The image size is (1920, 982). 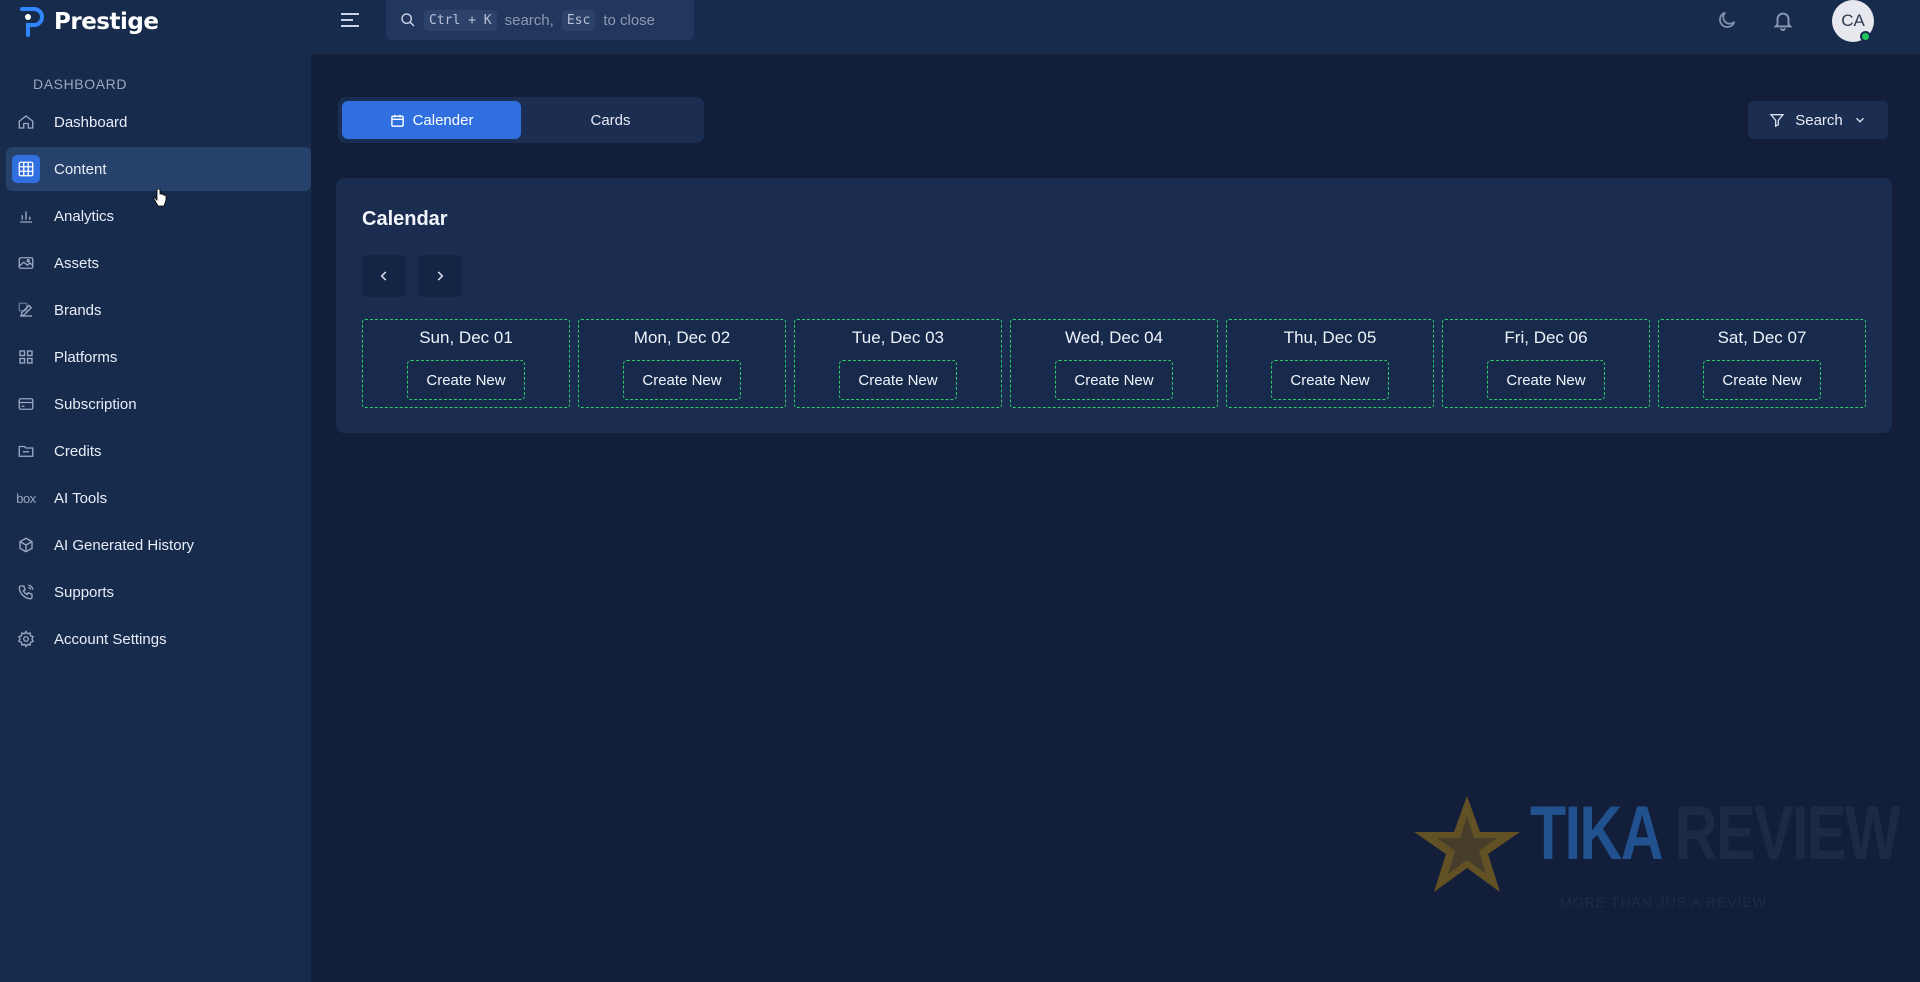 I want to click on watermark-title-b: REVIEW, so click(x=1787, y=833).